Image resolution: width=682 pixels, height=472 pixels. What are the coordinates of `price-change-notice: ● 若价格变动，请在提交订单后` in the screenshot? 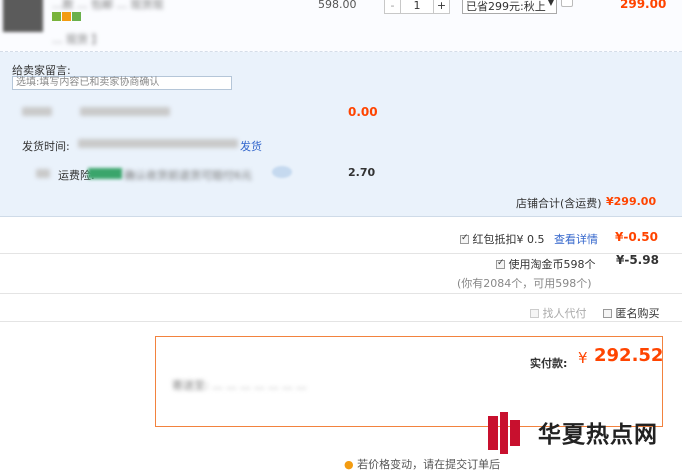 It's located at (422, 464).